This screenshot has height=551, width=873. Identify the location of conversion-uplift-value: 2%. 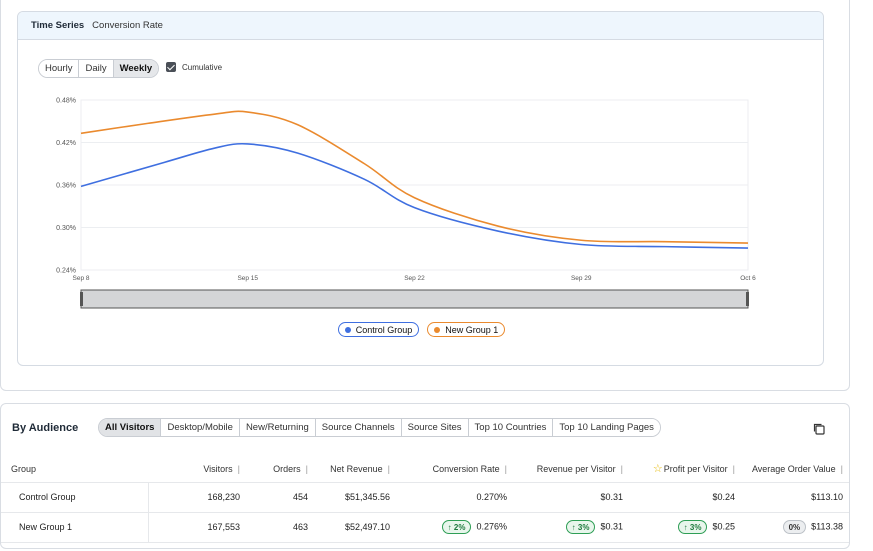
(459, 527).